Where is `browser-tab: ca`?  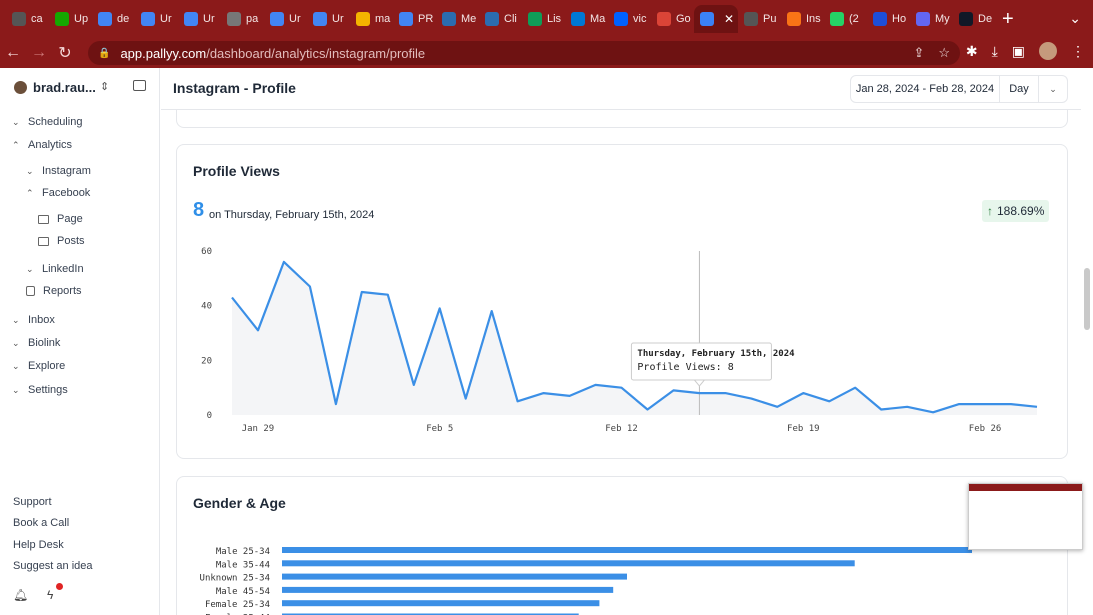 browser-tab: ca is located at coordinates (27, 19).